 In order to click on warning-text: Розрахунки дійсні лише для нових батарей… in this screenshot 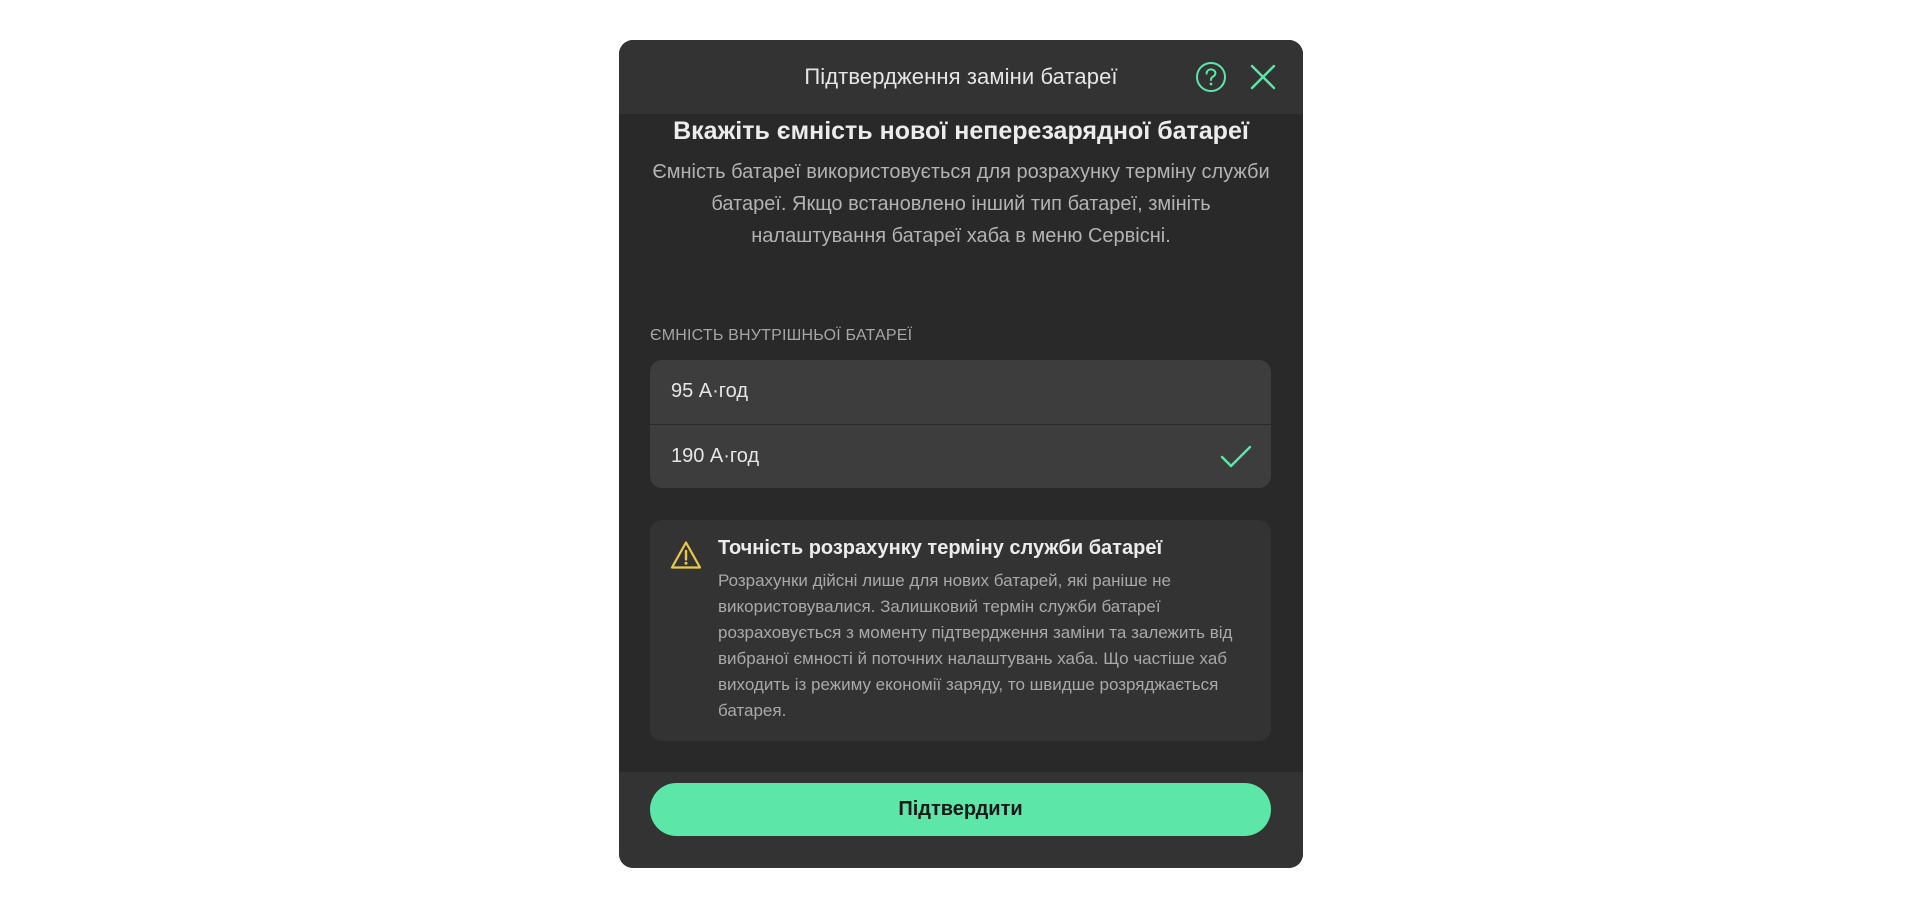, I will do `click(975, 645)`.